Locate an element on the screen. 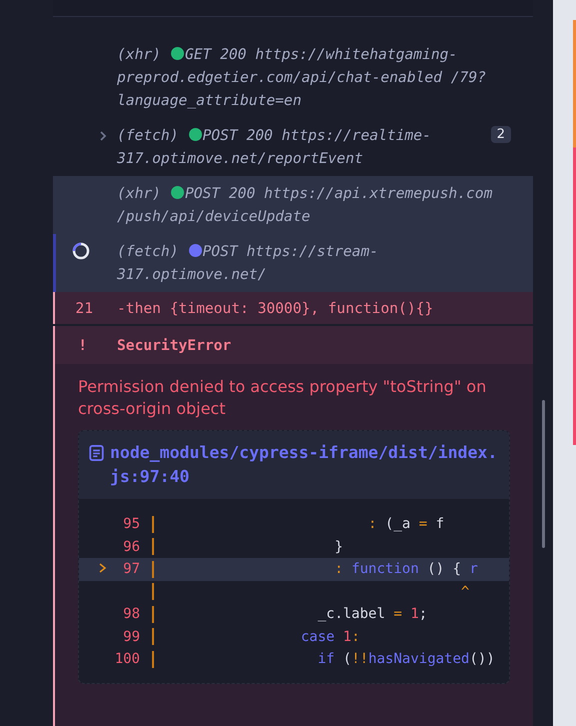  failed-command-row: 21 -then {timeout: 30000}, function(){} is located at coordinates (293, 308).